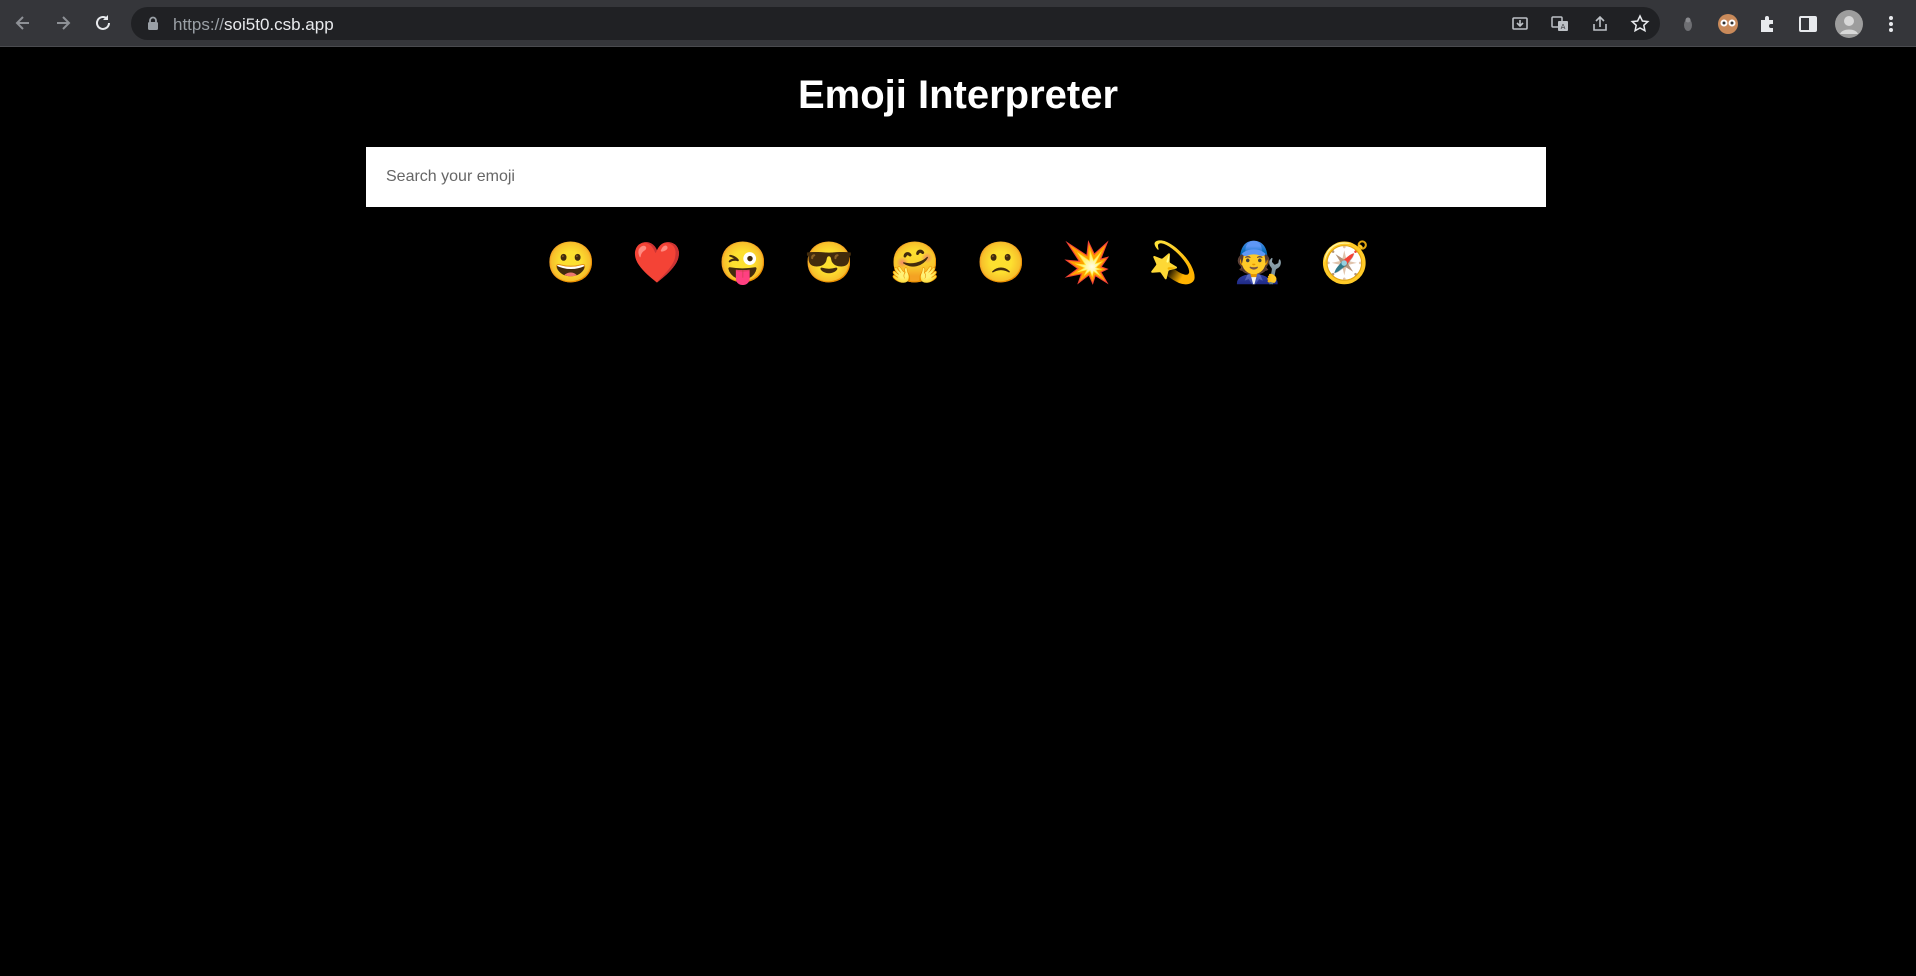 The image size is (1916, 976). I want to click on arrow-right-icon, so click(64, 23).